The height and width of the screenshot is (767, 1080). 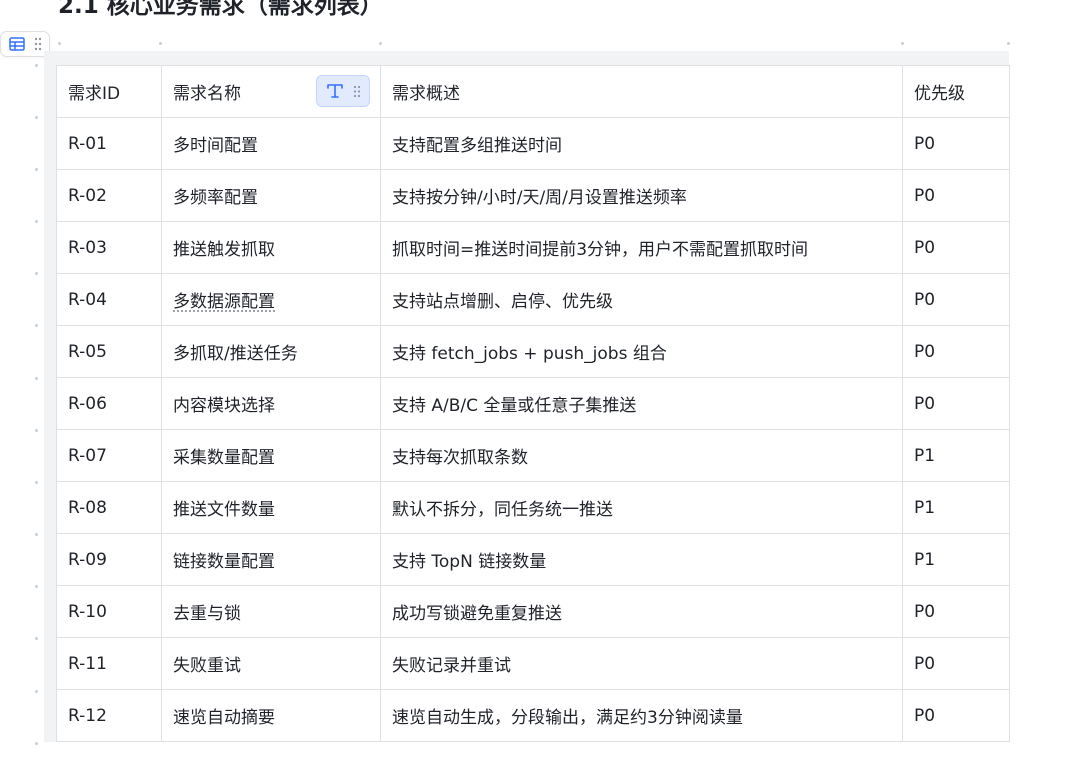 What do you see at coordinates (17, 44) in the screenshot?
I see `table-grid-icon` at bounding box center [17, 44].